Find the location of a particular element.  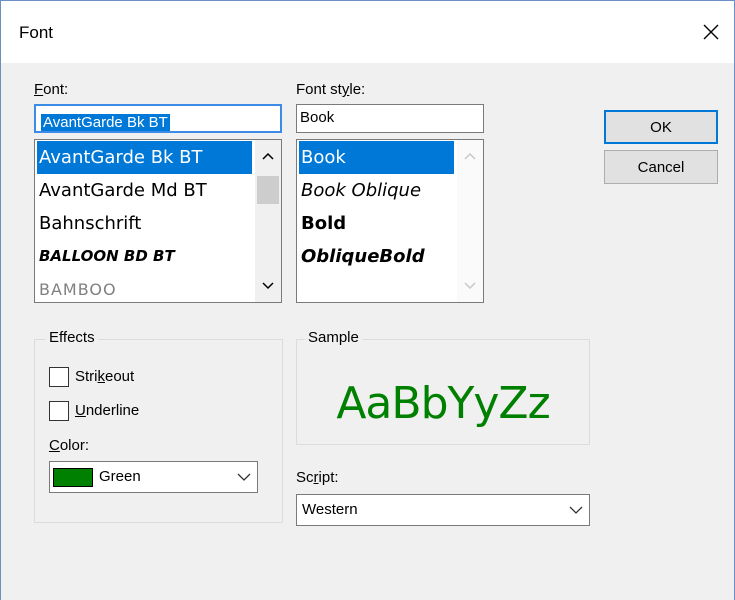

sample-preview-text: AaBbYyZz is located at coordinates (443, 403).